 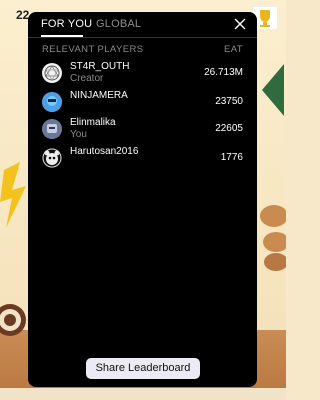 I want to click on panda-avatar, so click(x=52, y=158).